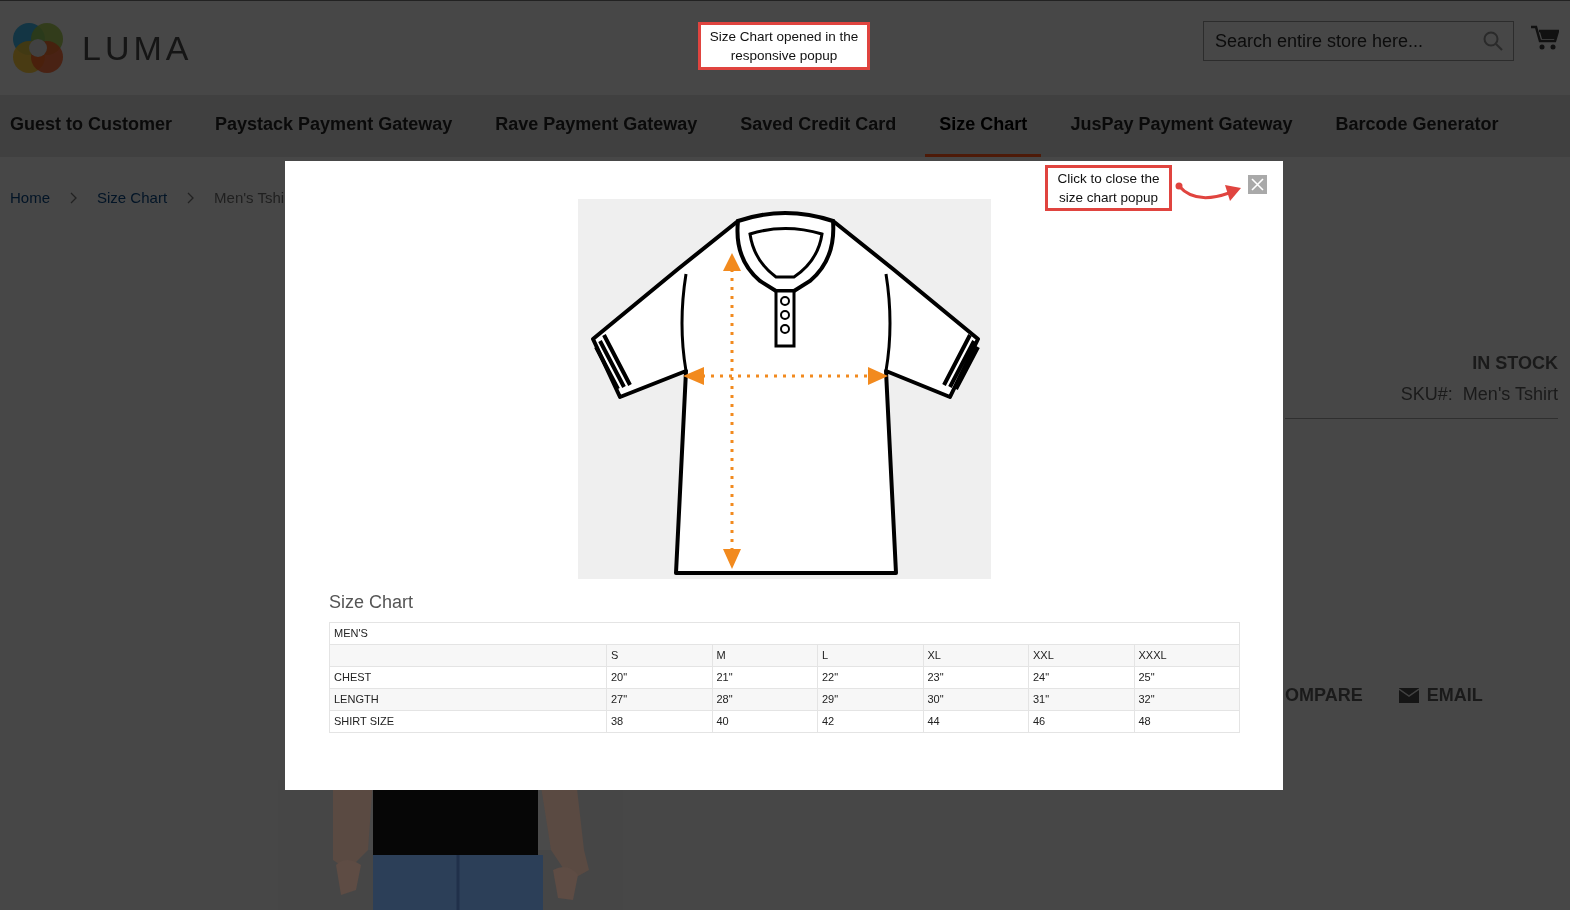  Describe the element at coordinates (765, 677) in the screenshot. I see `table-cell: 21"` at that location.